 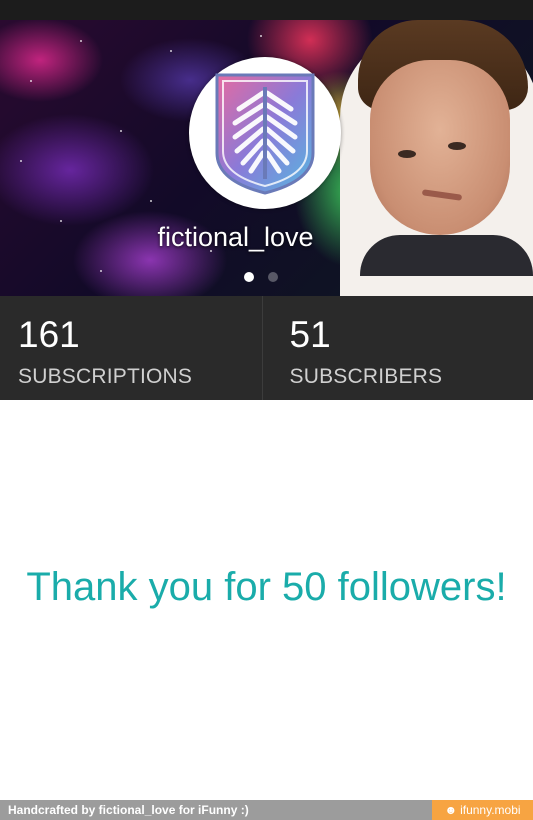 I want to click on stat-subscriptions-count: 161, so click(x=49, y=334).